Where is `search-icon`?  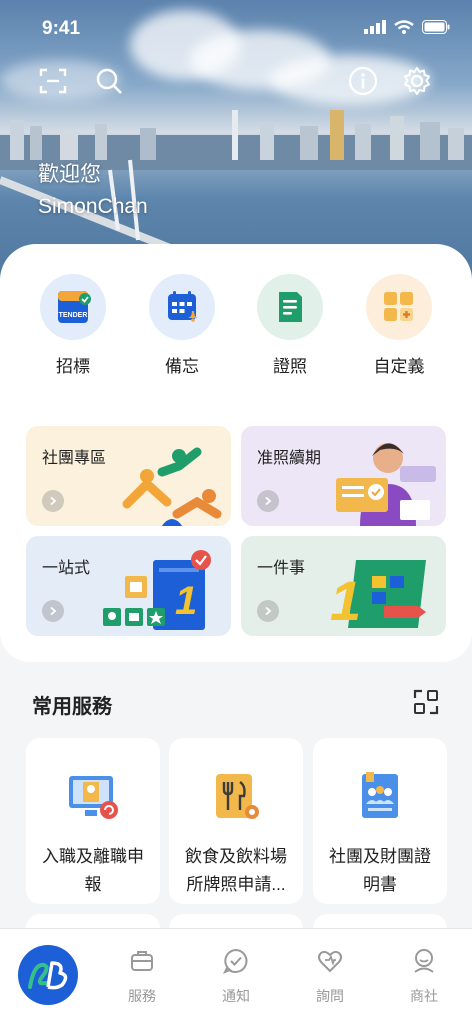
search-icon is located at coordinates (109, 81).